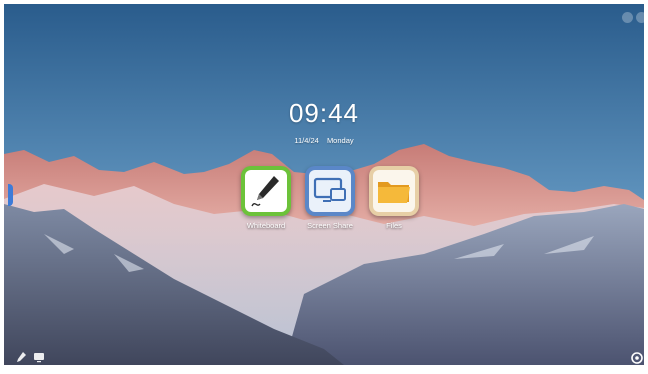 Image resolution: width=648 pixels, height=374 pixels. Describe the element at coordinates (340, 140) in the screenshot. I see `weekday-text: Monday` at that location.